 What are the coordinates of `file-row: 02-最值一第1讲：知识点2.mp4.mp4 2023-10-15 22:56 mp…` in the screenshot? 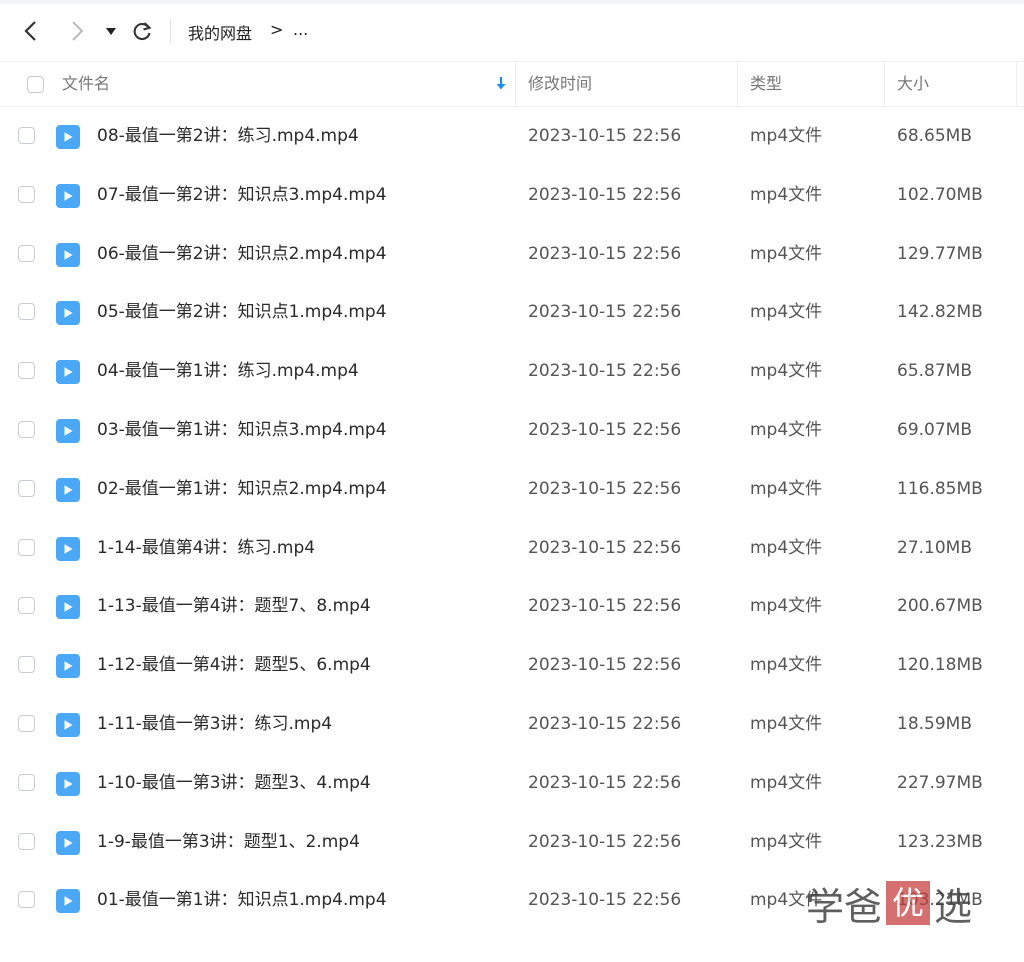 It's located at (512, 489).